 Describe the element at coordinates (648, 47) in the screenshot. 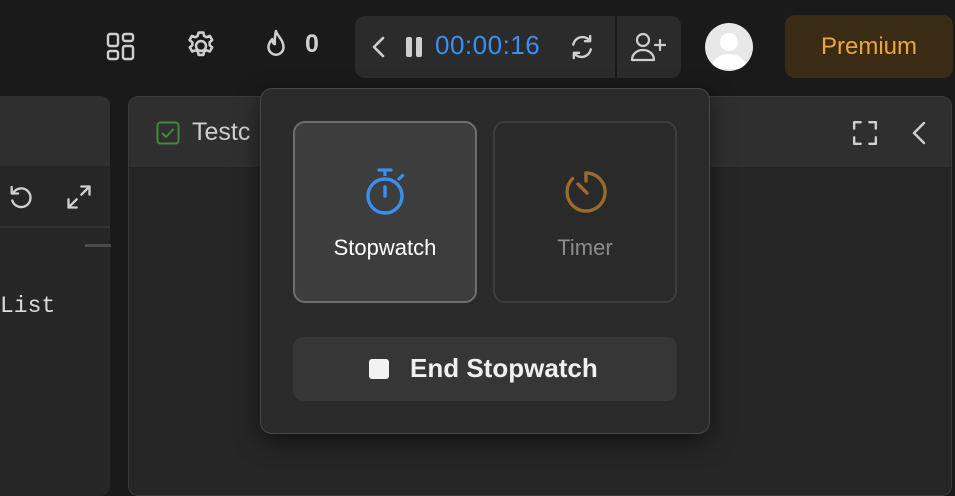

I see `add-user-icon` at that location.